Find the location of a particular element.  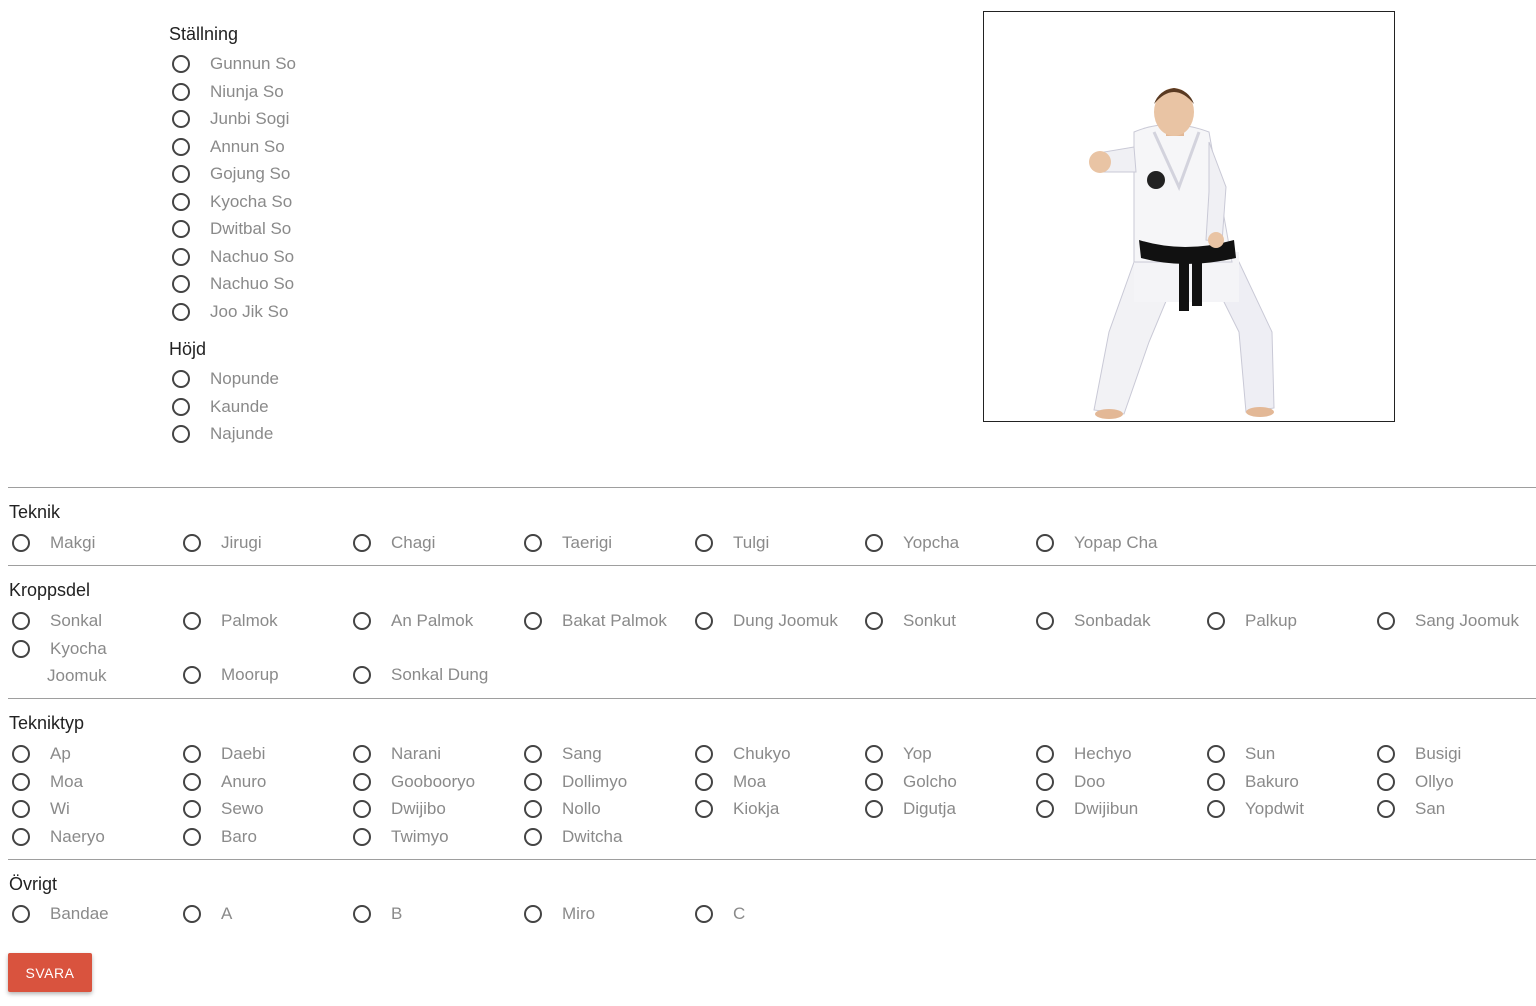

radio-option: Chukyo is located at coordinates (743, 754).